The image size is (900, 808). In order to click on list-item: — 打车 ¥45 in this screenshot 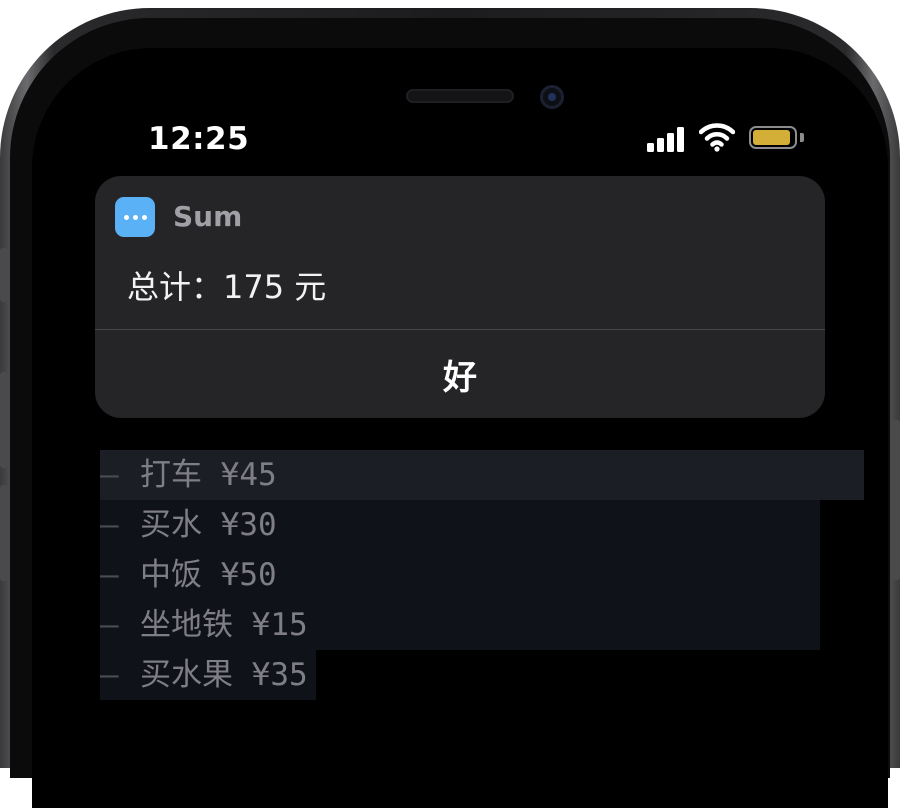, I will do `click(482, 475)`.